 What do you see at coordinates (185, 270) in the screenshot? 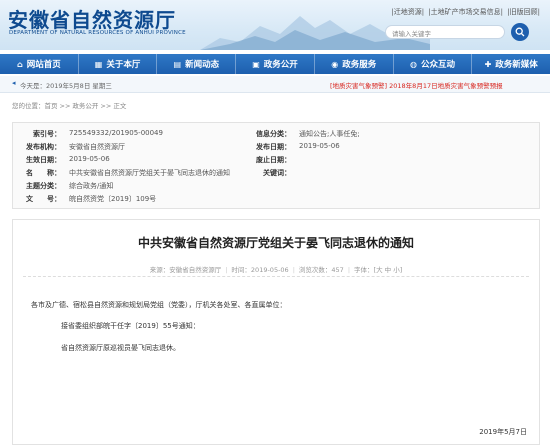
I see `article-source: 来源：安徽省自然资源厅` at bounding box center [185, 270].